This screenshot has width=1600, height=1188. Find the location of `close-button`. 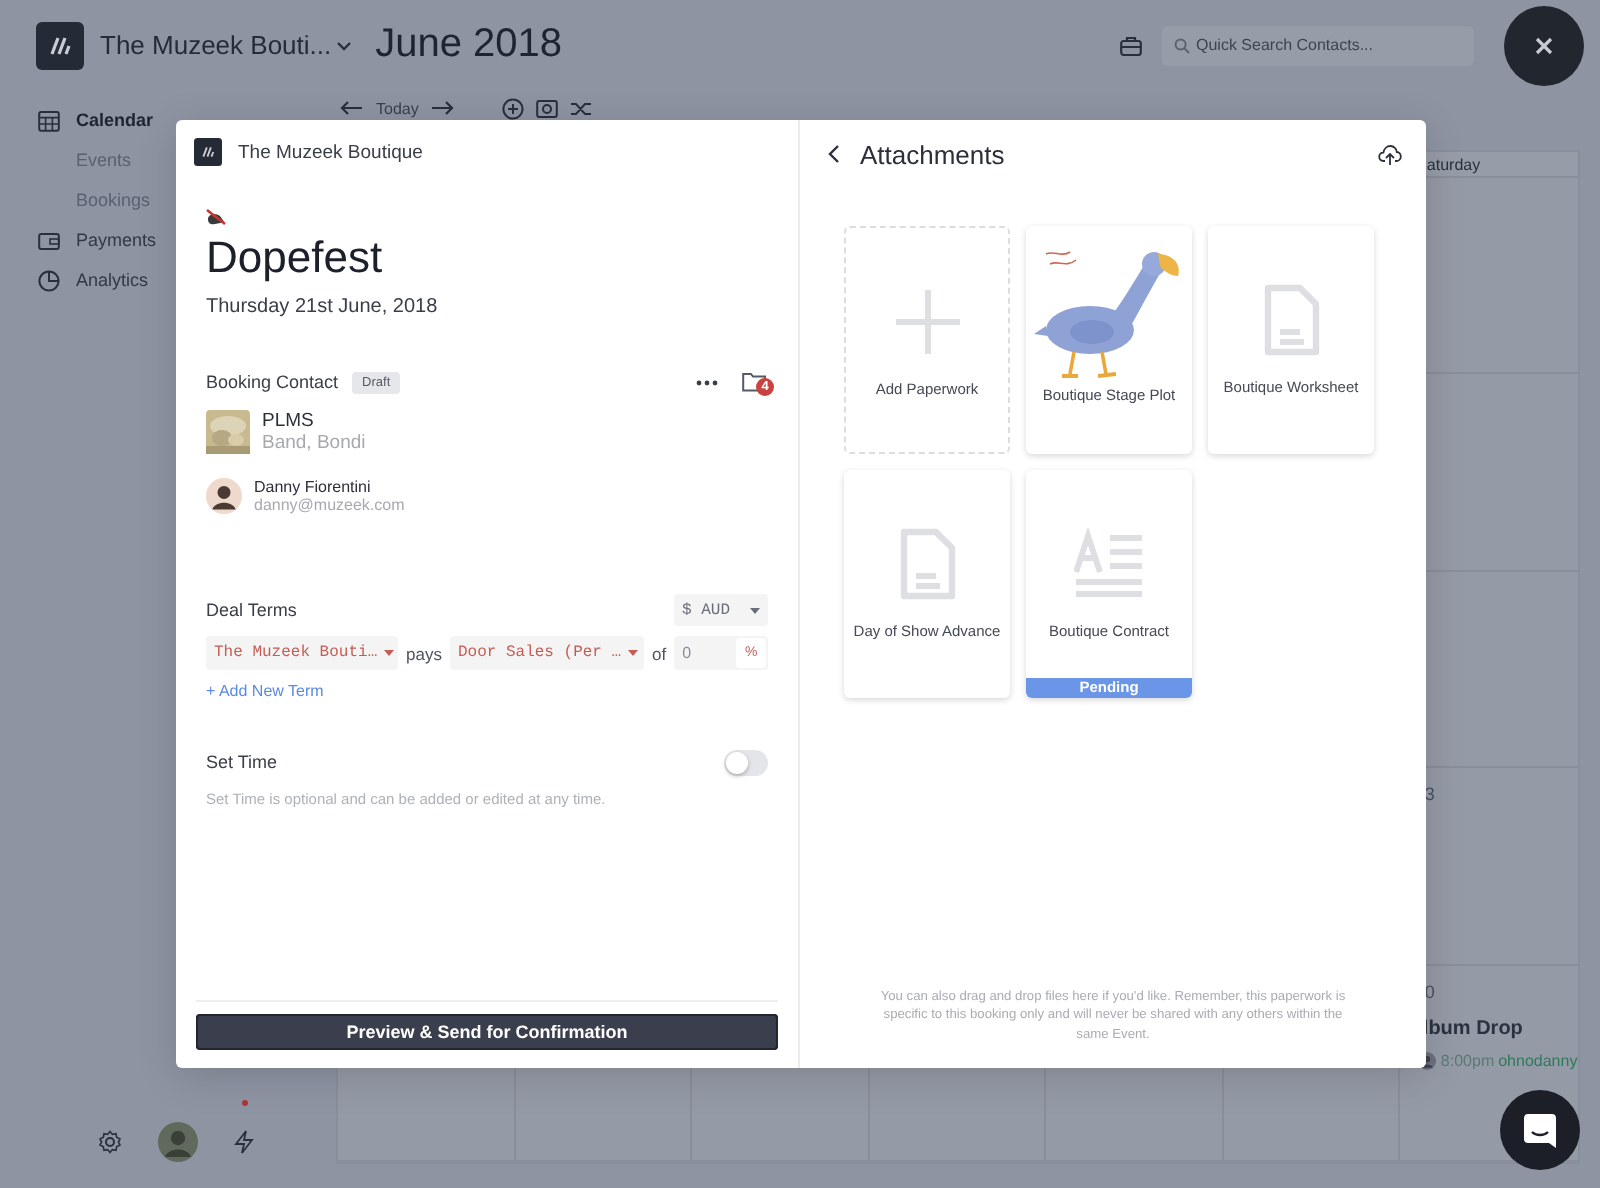

close-button is located at coordinates (1544, 45).